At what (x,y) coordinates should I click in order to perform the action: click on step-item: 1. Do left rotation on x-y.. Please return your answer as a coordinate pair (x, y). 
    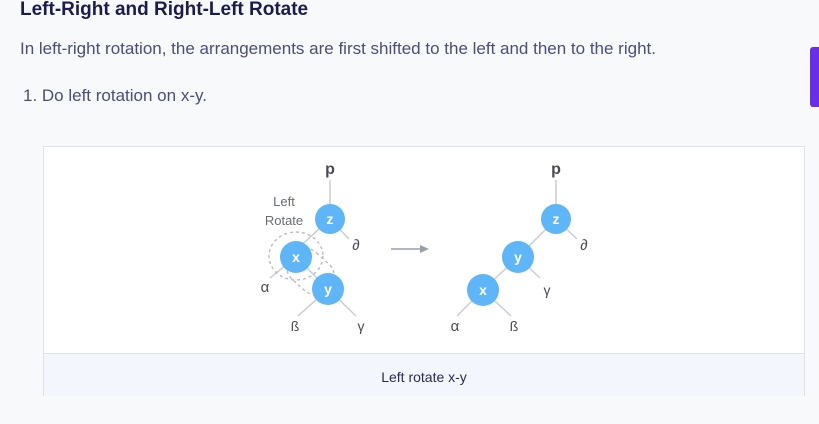
    Looking at the image, I should click on (115, 95).